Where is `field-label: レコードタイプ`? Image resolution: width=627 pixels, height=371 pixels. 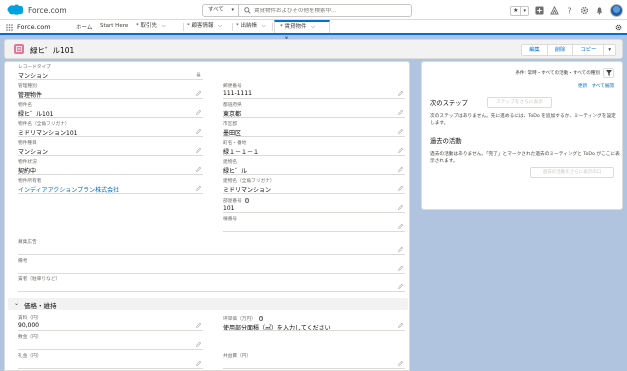 field-label: レコードタイプ is located at coordinates (34, 67).